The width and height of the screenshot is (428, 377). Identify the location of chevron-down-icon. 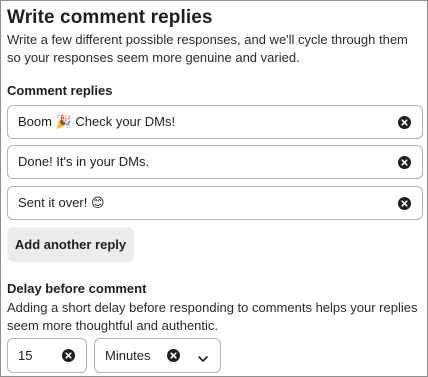
(203, 356).